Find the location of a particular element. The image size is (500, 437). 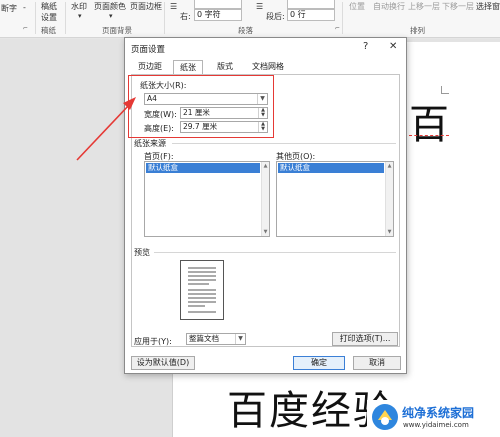

watermark-url: www.yidaimei.com is located at coordinates (436, 425).